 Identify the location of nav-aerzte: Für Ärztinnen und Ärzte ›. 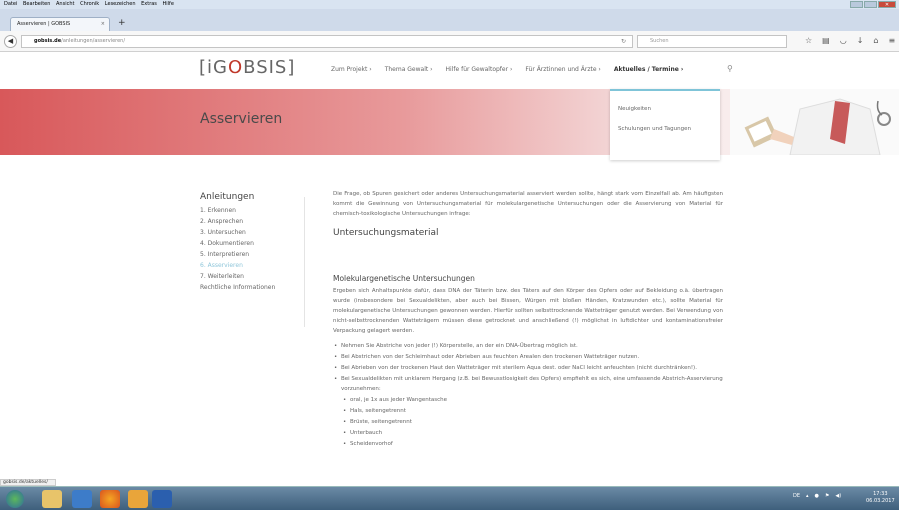
(562, 69).